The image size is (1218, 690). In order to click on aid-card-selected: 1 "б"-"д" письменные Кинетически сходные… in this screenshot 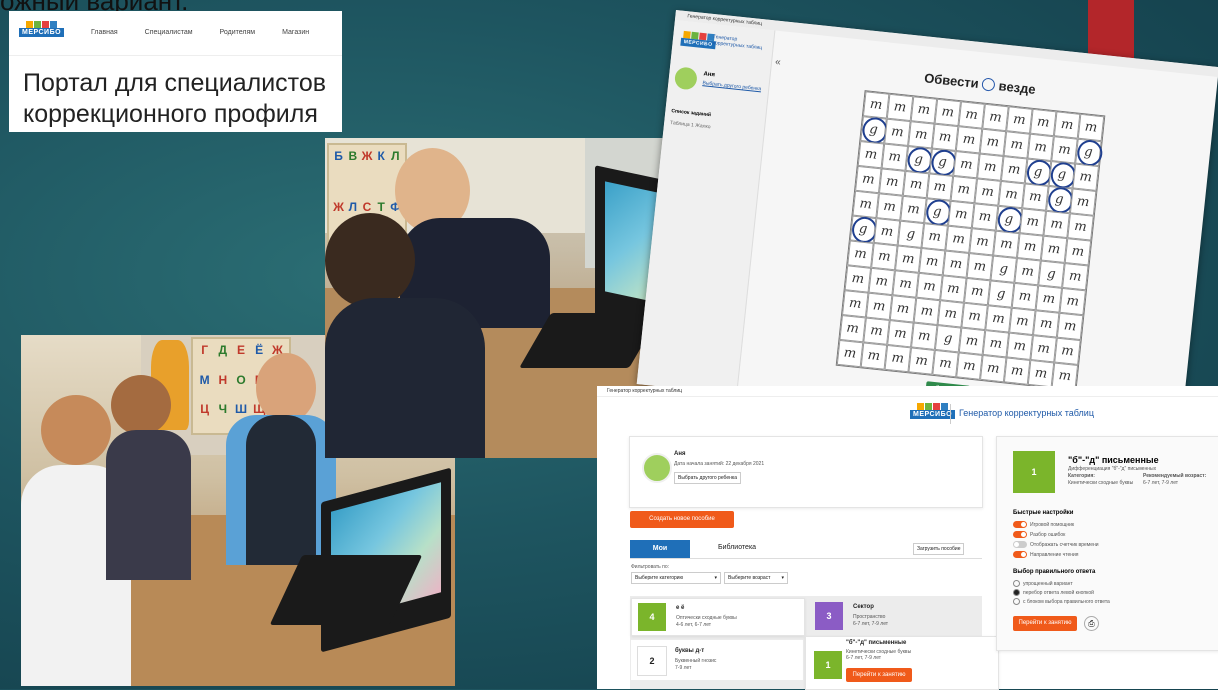, I will do `click(902, 663)`.